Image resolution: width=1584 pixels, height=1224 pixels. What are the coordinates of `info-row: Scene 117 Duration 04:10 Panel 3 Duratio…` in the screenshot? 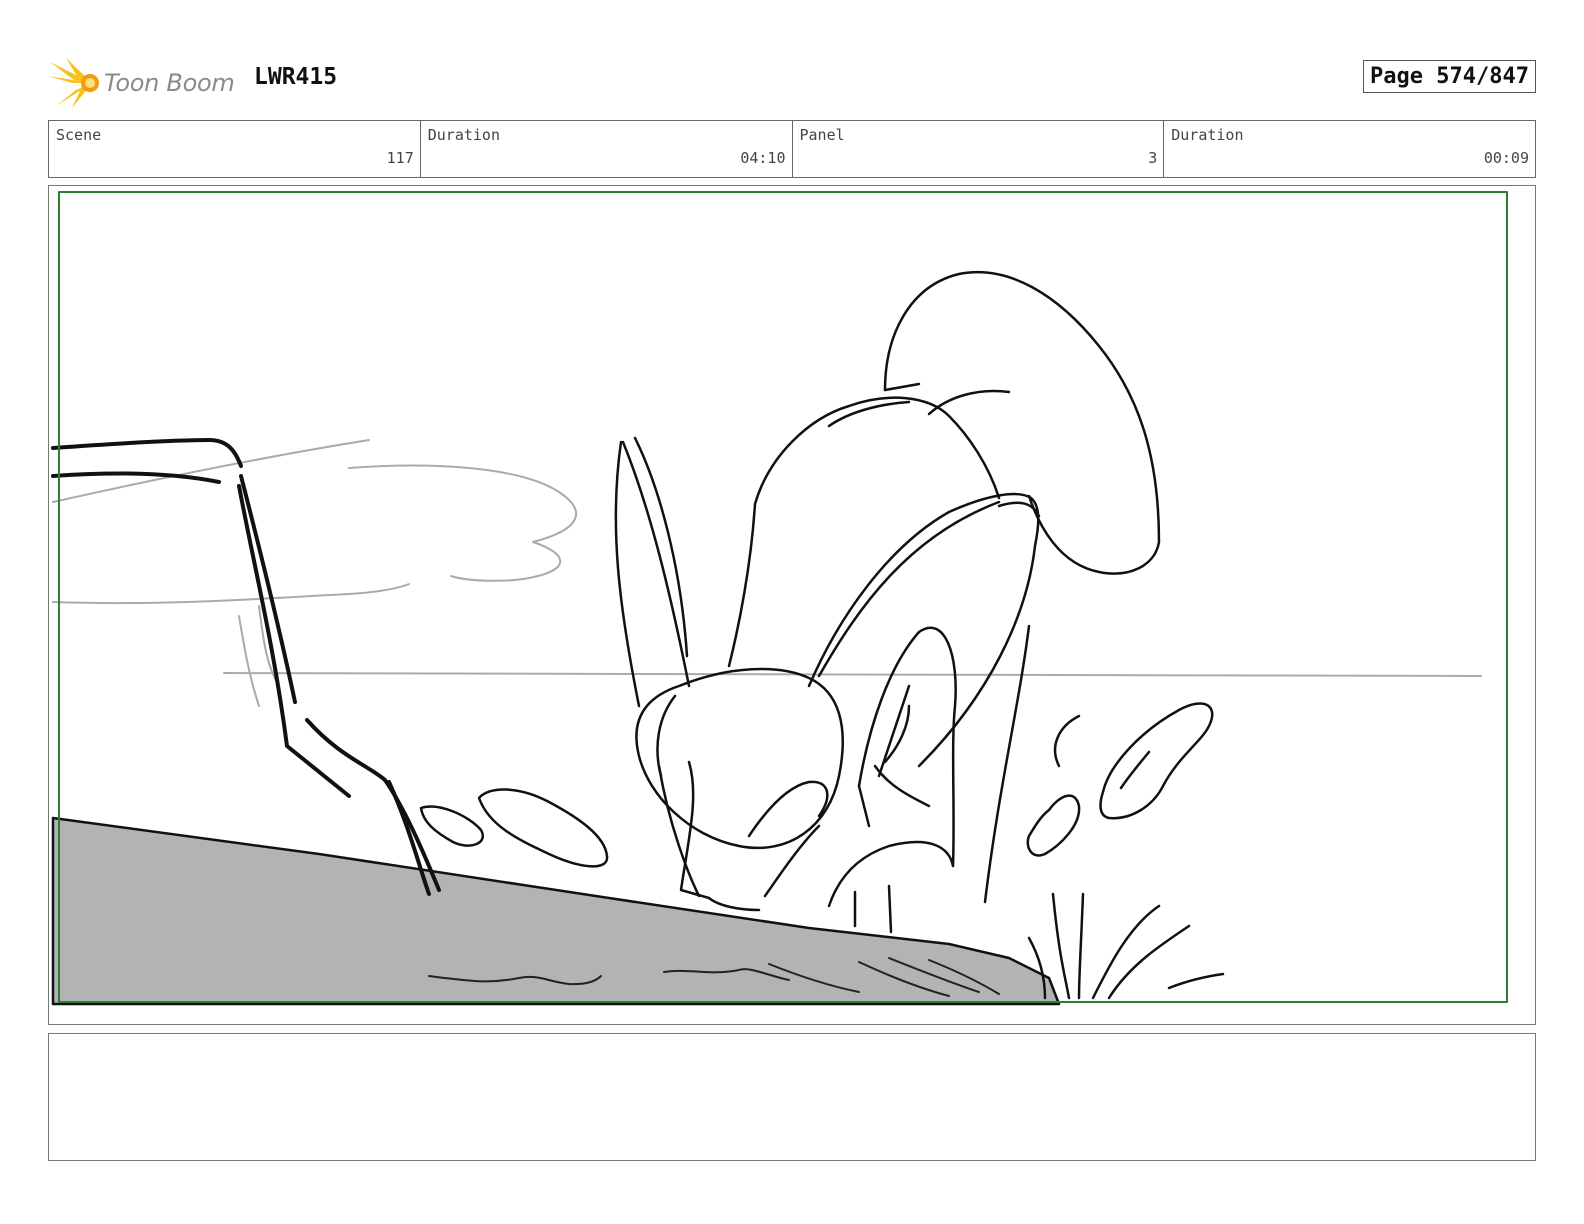 It's located at (792, 149).